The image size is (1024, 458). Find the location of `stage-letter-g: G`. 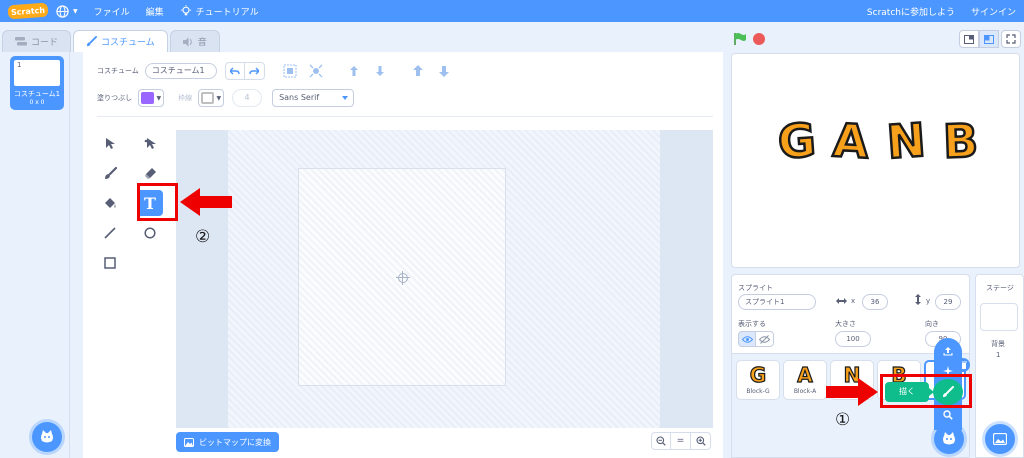

stage-letter-g: G is located at coordinates (797, 141).